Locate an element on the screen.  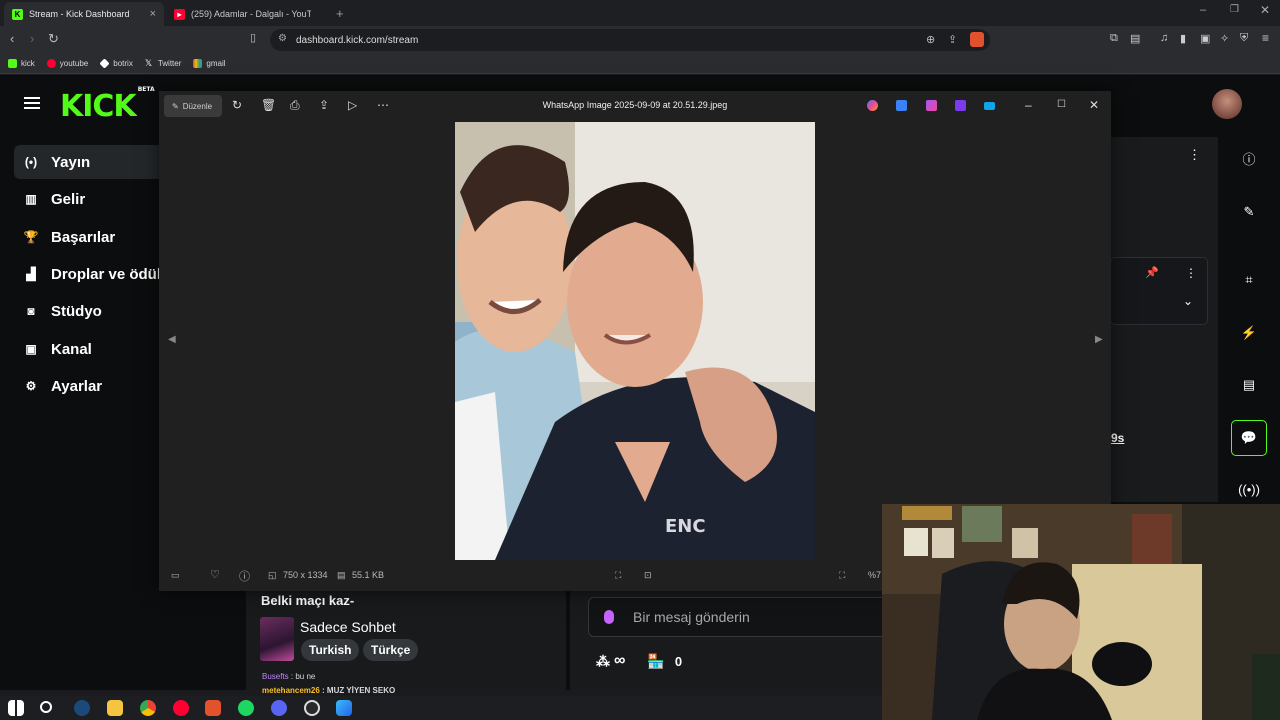
category-name: Sadece Sohbet is located at coordinates (348, 627).